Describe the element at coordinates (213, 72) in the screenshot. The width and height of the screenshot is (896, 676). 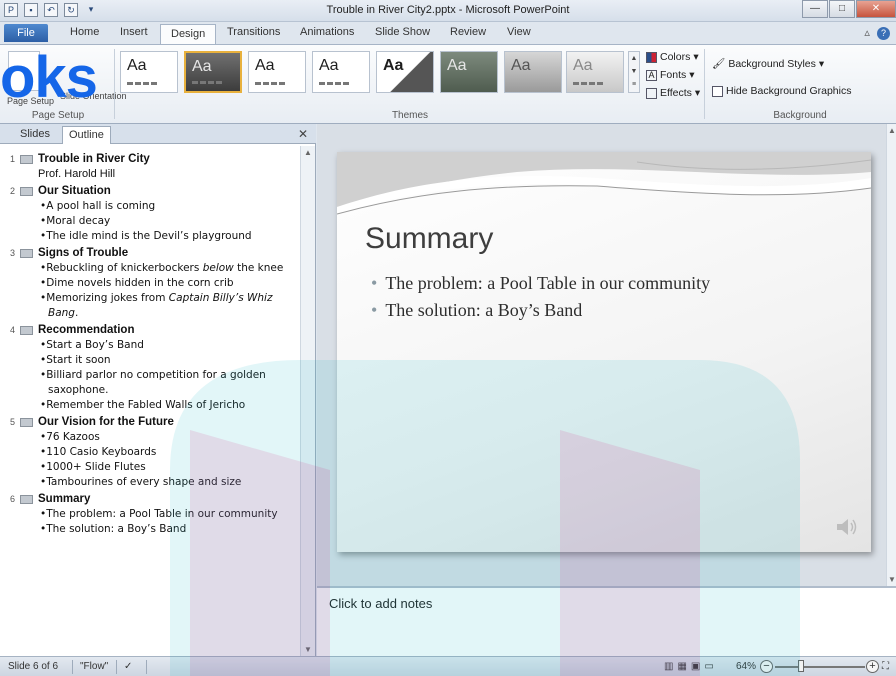
I see `theme-flow: Aa` at that location.